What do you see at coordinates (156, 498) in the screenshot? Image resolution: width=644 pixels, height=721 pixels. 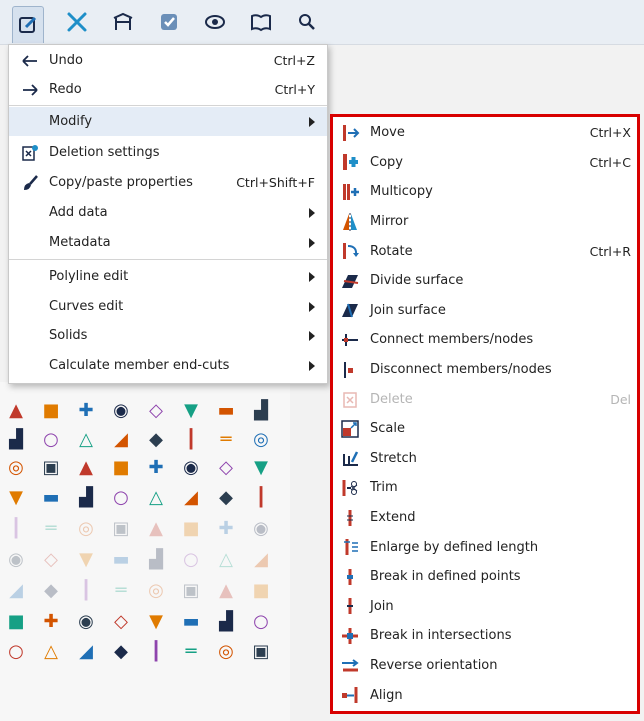 I see `target-icon: △` at bounding box center [156, 498].